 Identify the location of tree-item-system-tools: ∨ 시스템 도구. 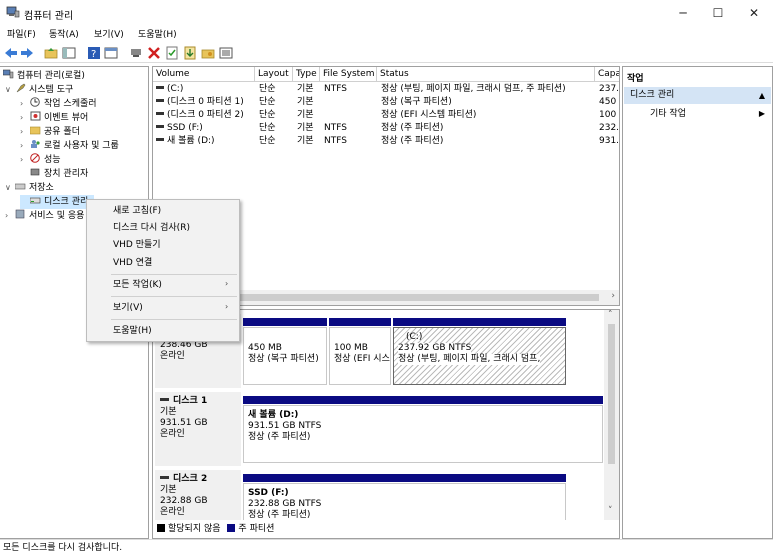
(39, 90).